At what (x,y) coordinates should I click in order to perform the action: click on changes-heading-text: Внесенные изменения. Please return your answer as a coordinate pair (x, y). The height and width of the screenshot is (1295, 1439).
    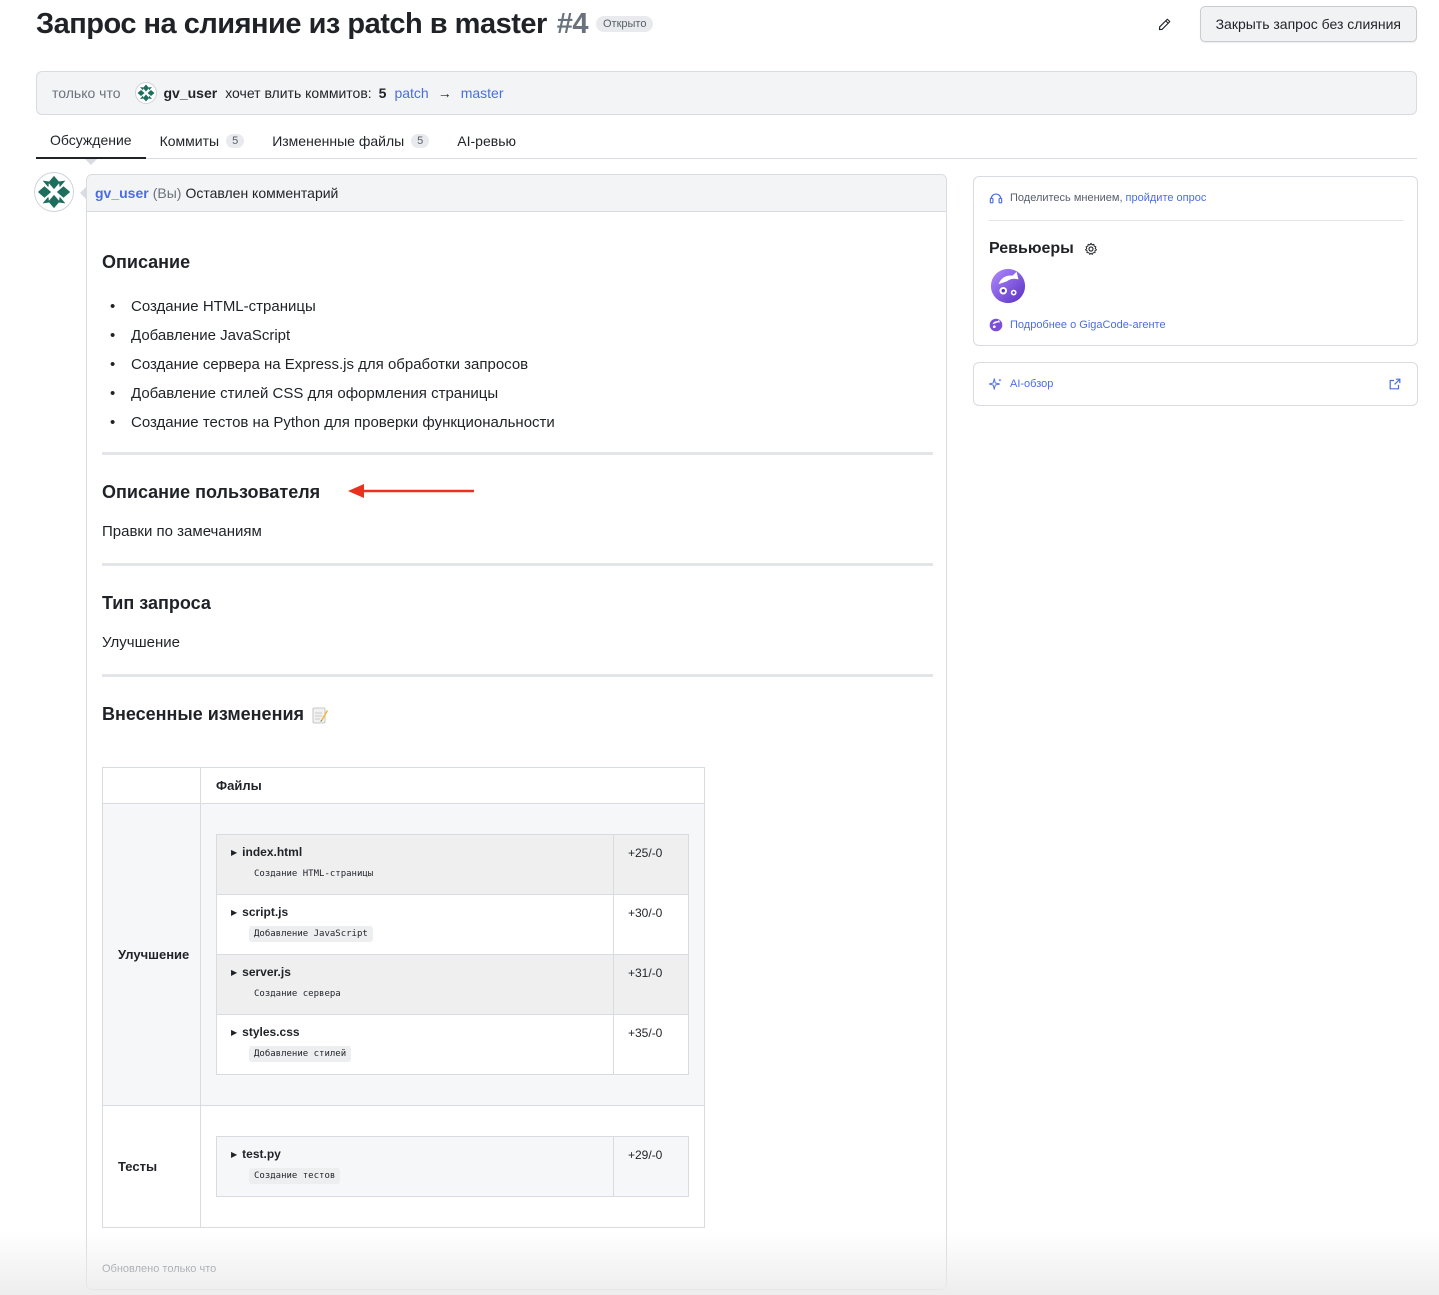
    Looking at the image, I should click on (203, 714).